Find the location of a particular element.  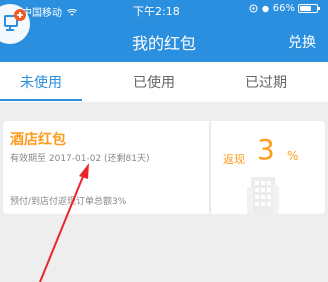

location-icon is located at coordinates (253, 8).